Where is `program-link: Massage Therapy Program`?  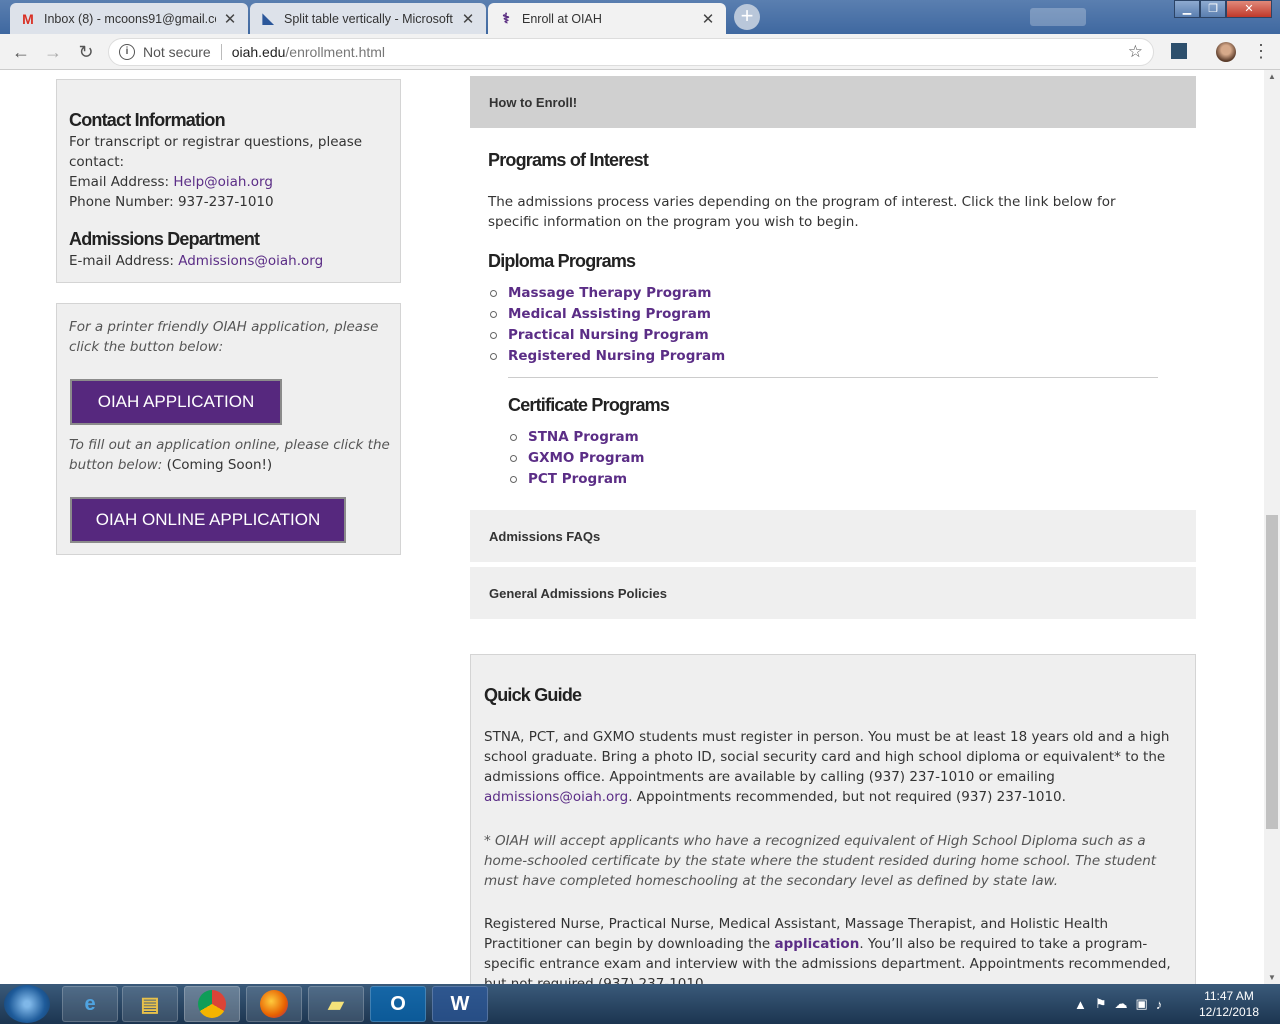 program-link: Massage Therapy Program is located at coordinates (609, 293).